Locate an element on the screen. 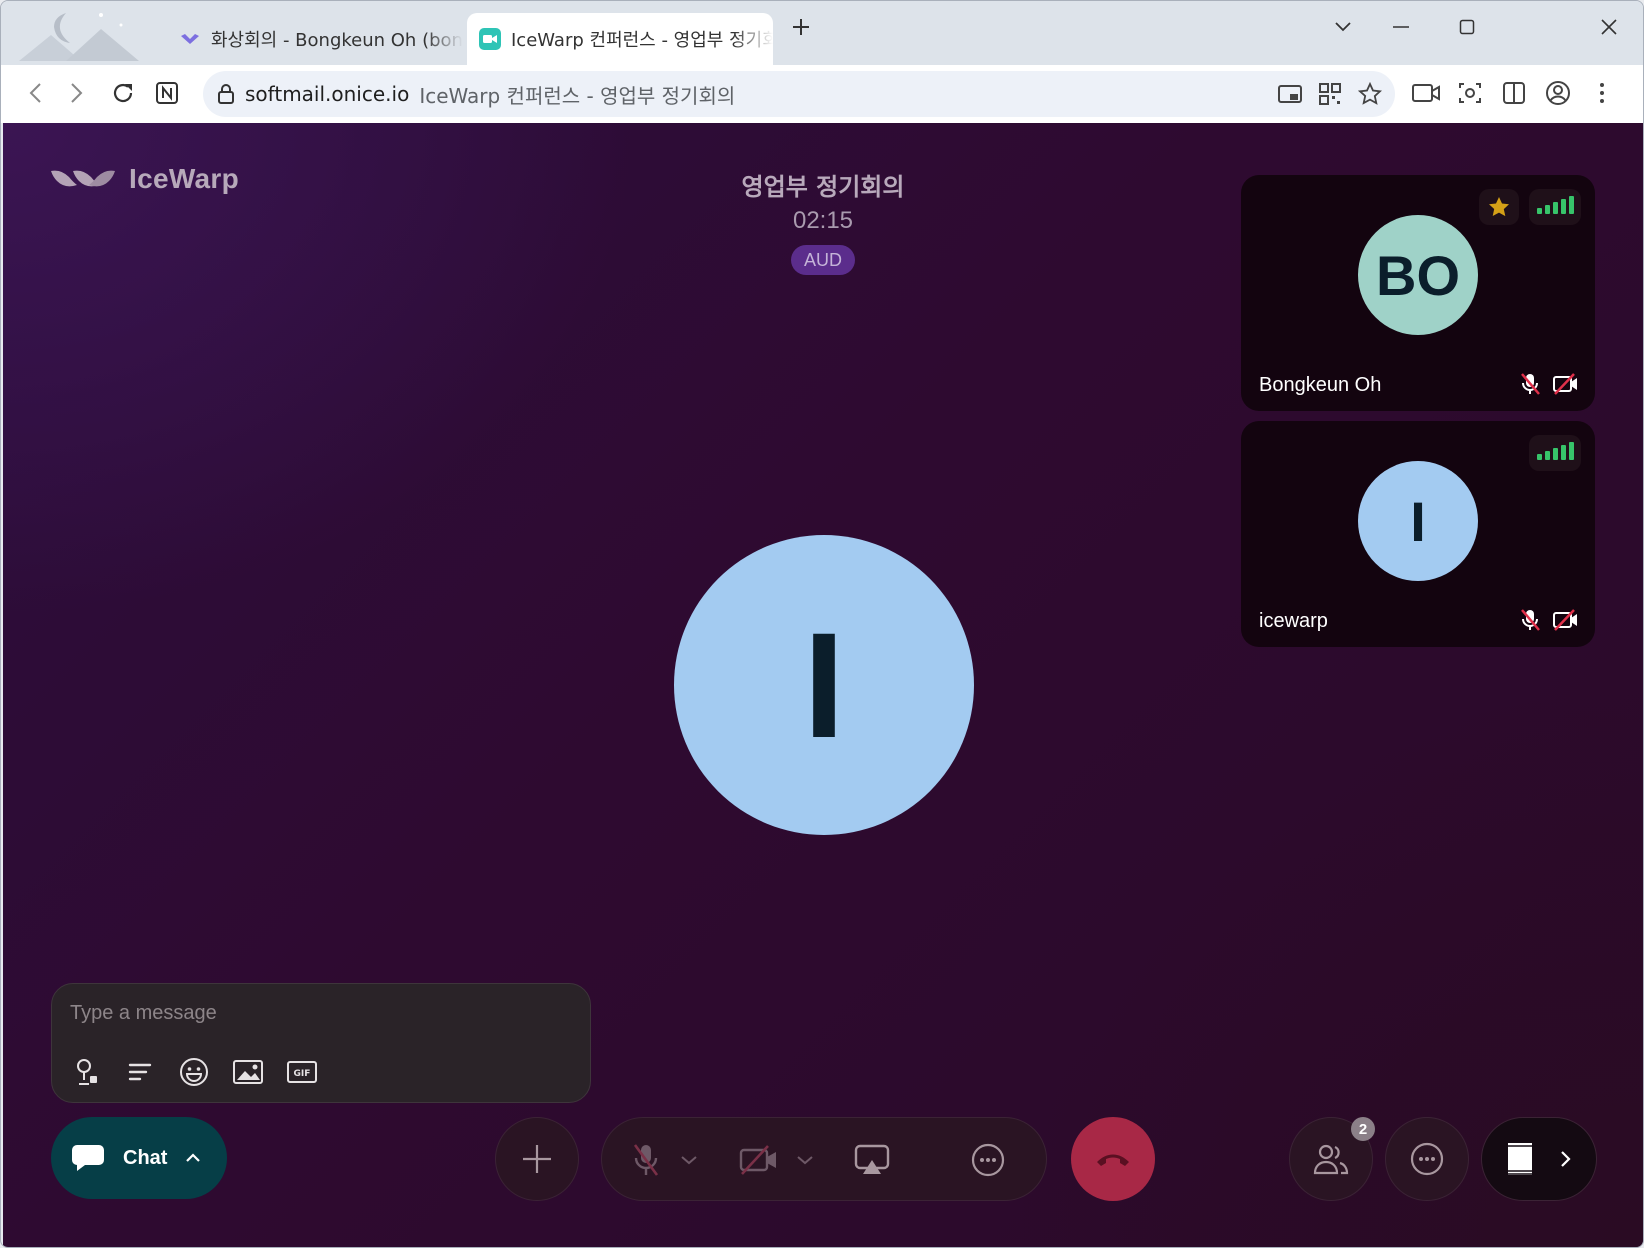  toolbar-actions is located at coordinates (1514, 93).